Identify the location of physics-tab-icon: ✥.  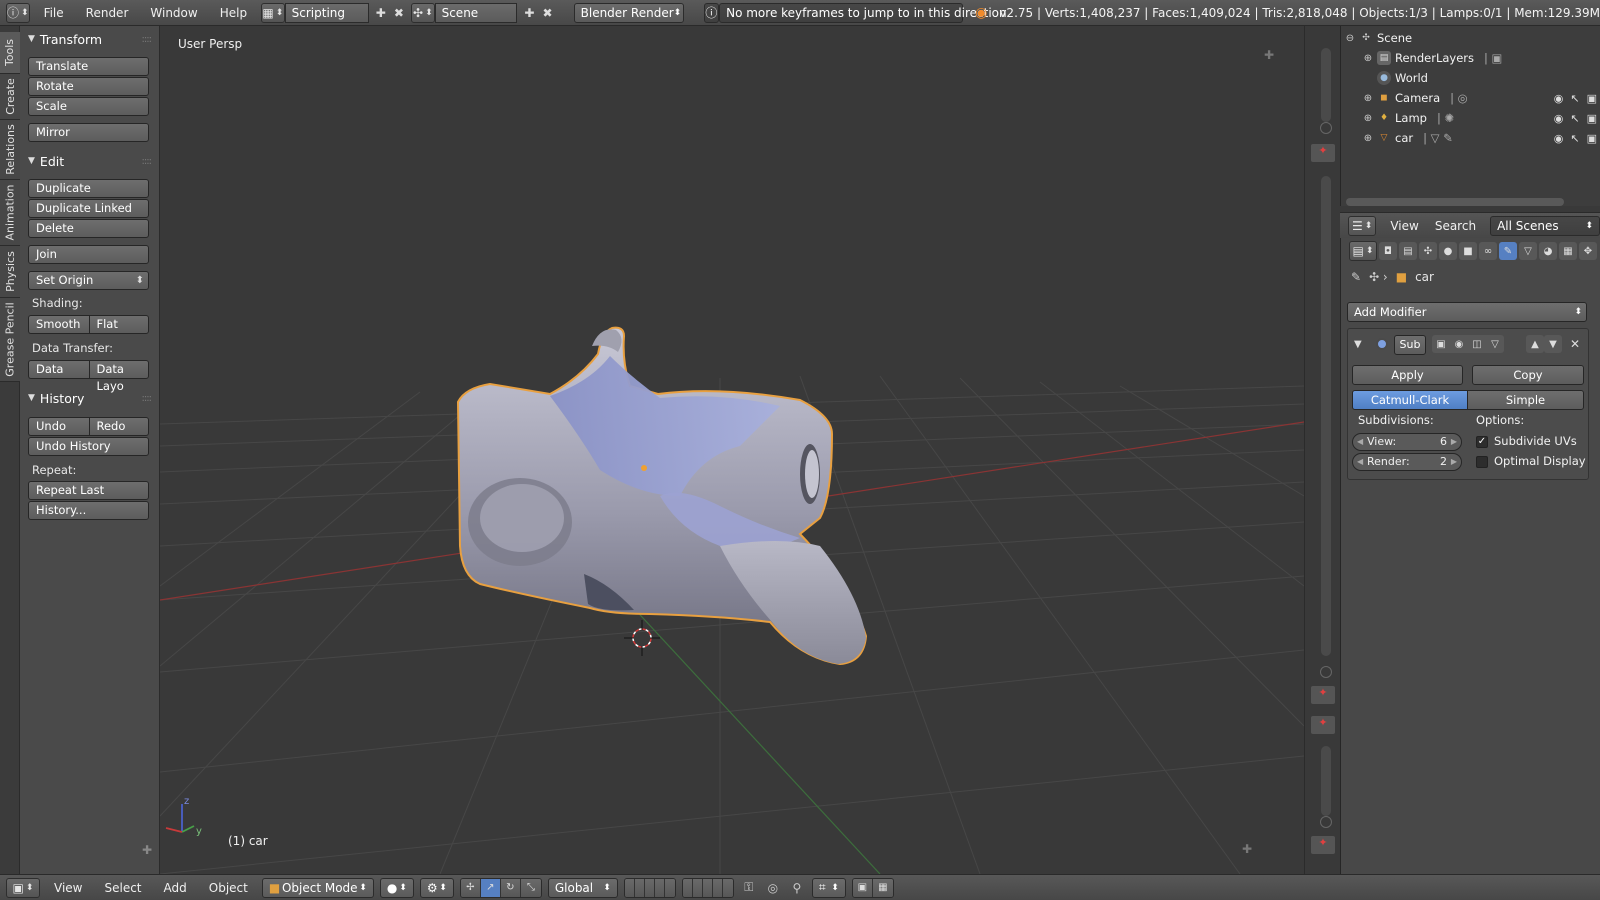
(1588, 251).